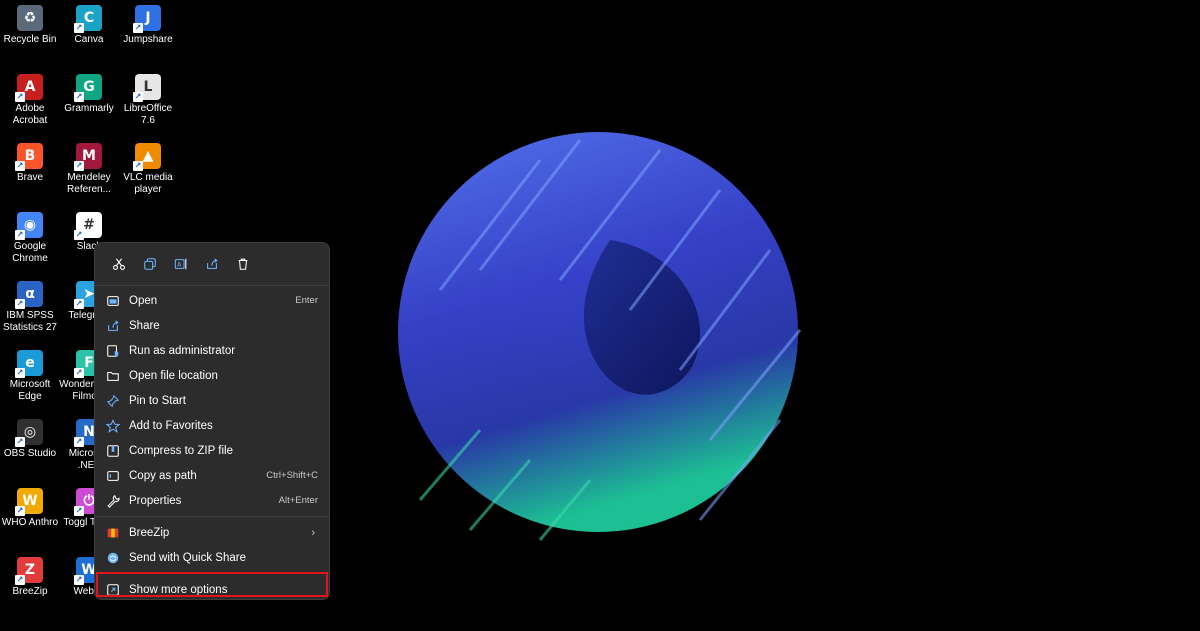 This screenshot has width=1200, height=631. Describe the element at coordinates (212, 300) in the screenshot. I see `menu-item-open: Open Enter` at that location.